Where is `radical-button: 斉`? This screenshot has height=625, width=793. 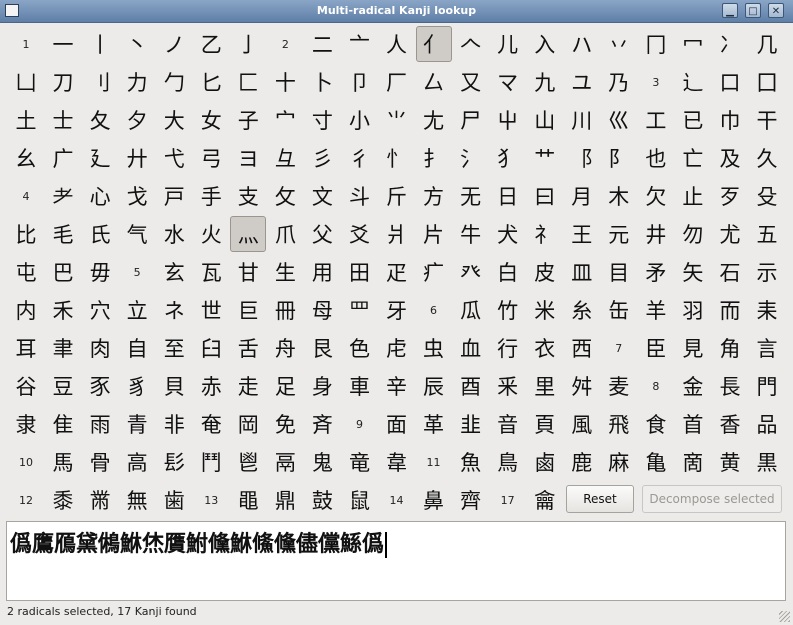 radical-button: 斉 is located at coordinates (322, 424).